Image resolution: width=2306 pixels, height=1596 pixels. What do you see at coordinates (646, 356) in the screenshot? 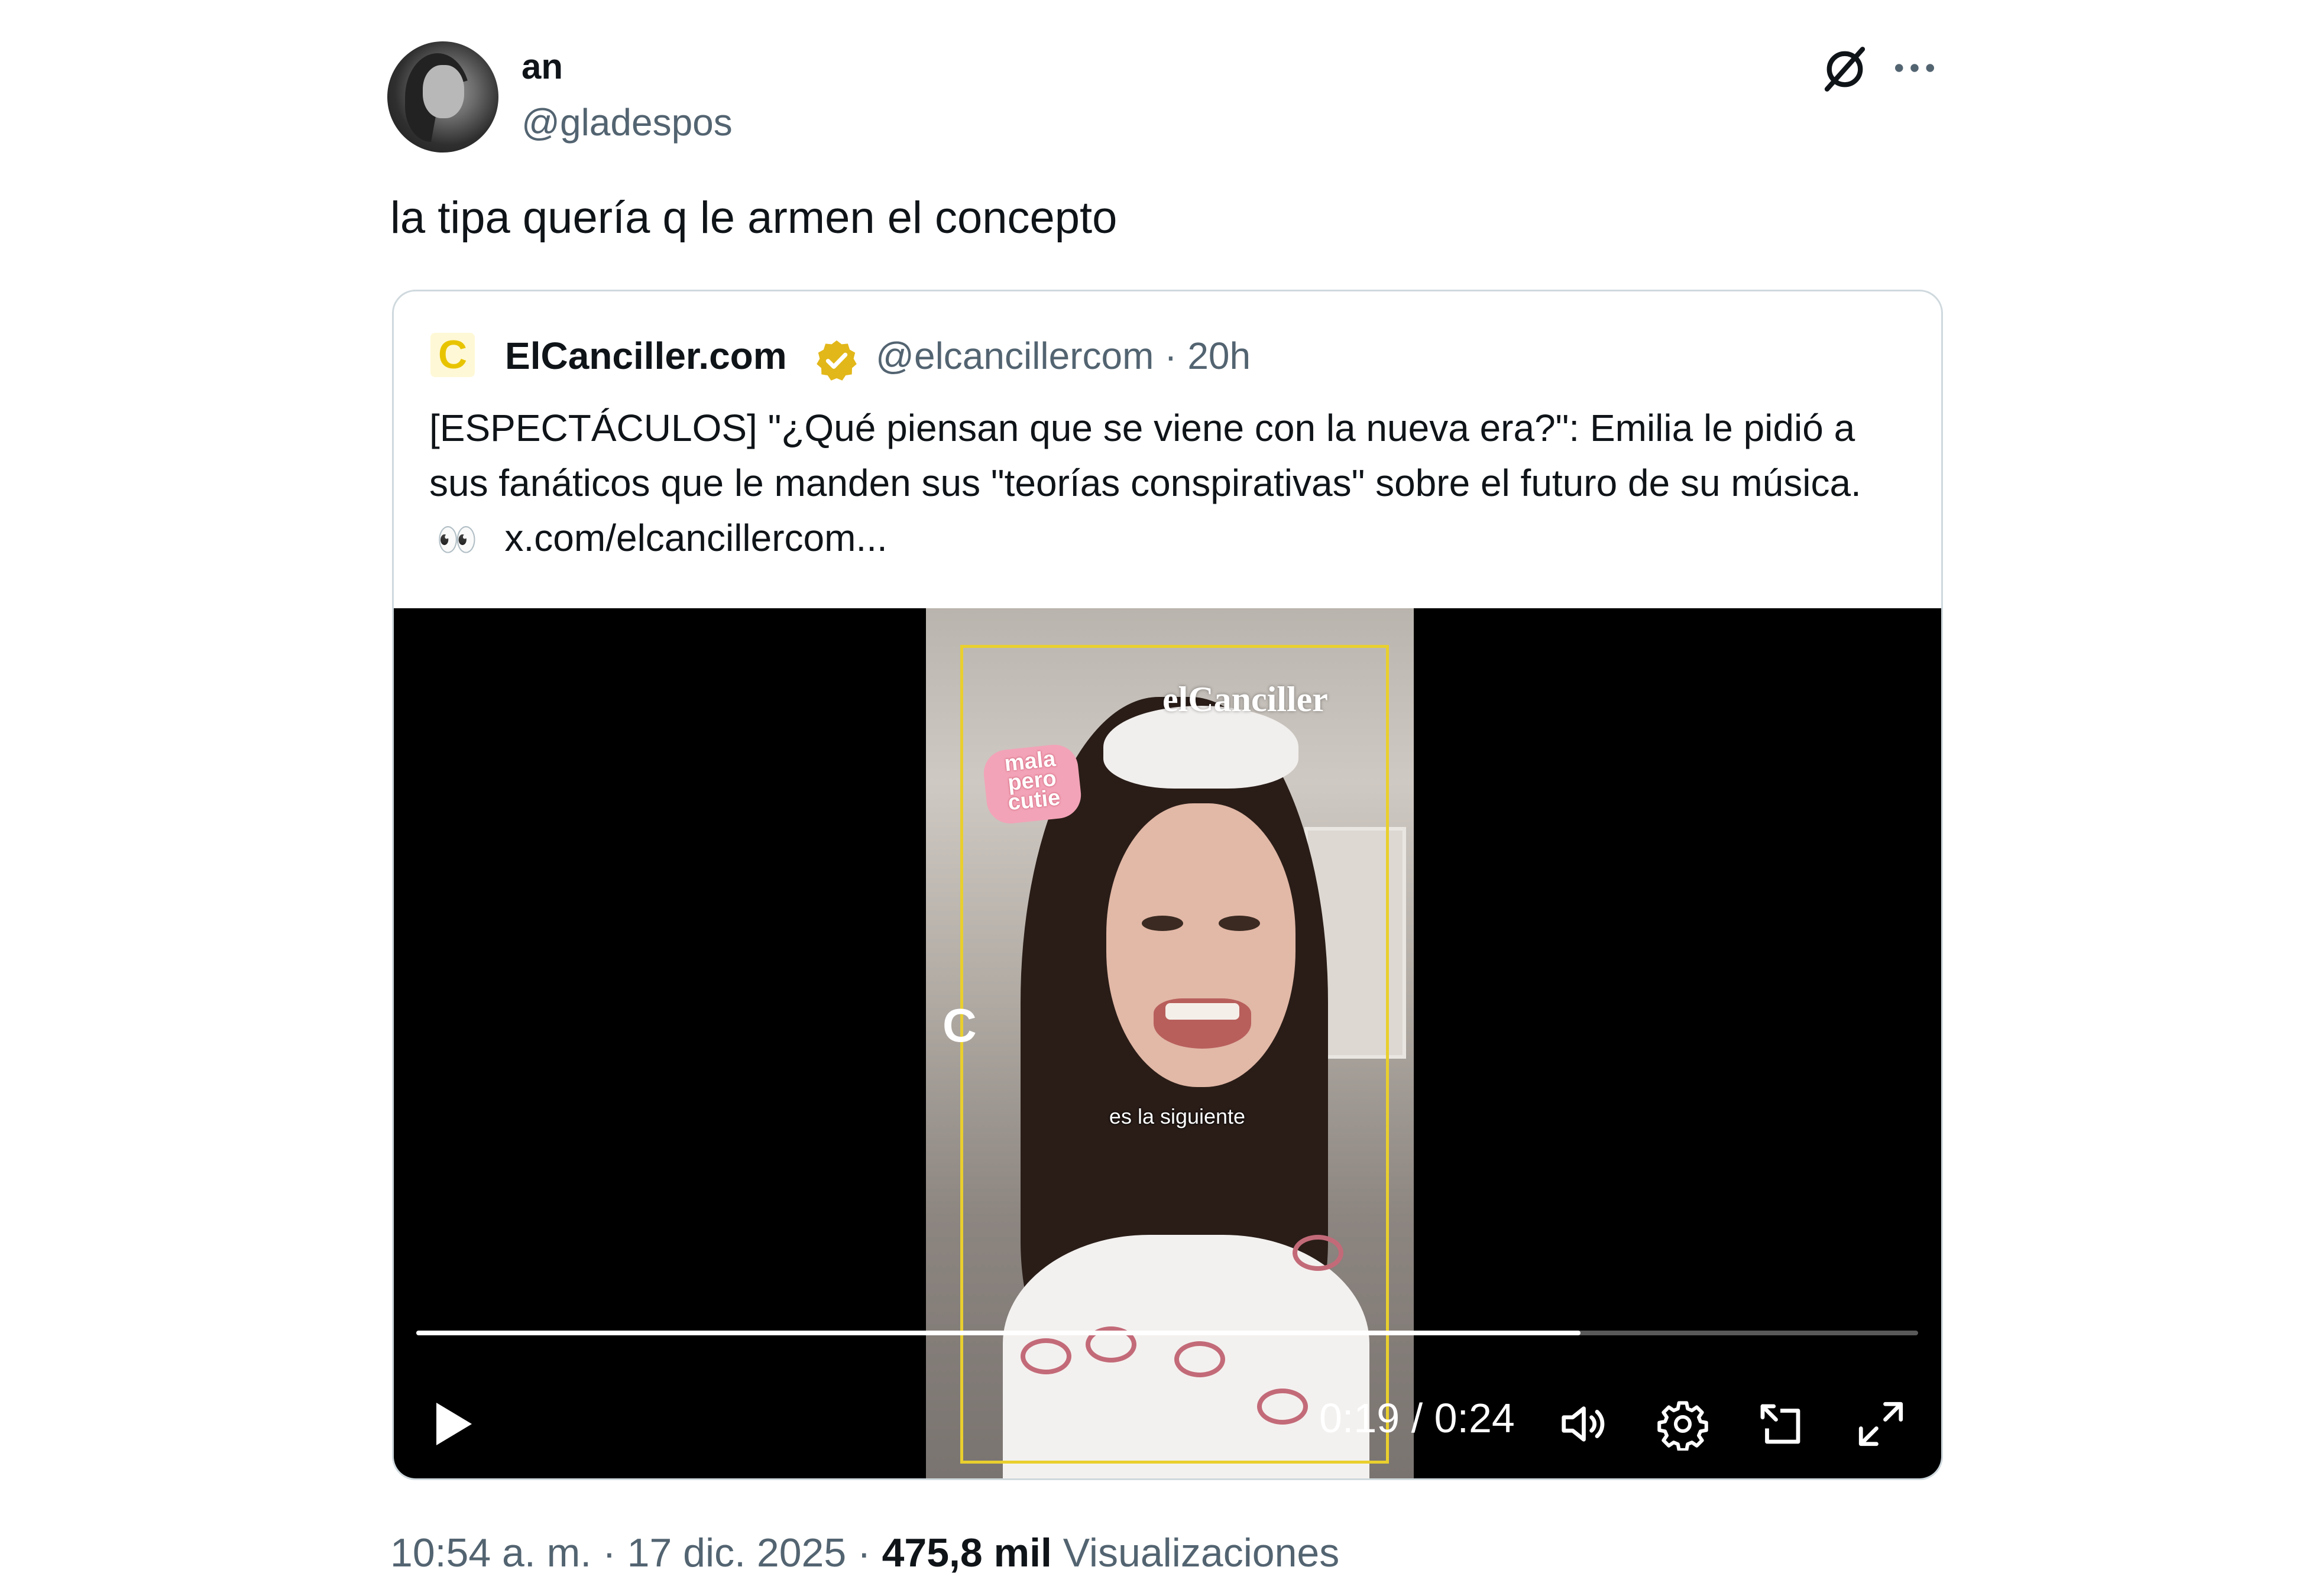
I see `quote-author-name: ElCanciller.com` at bounding box center [646, 356].